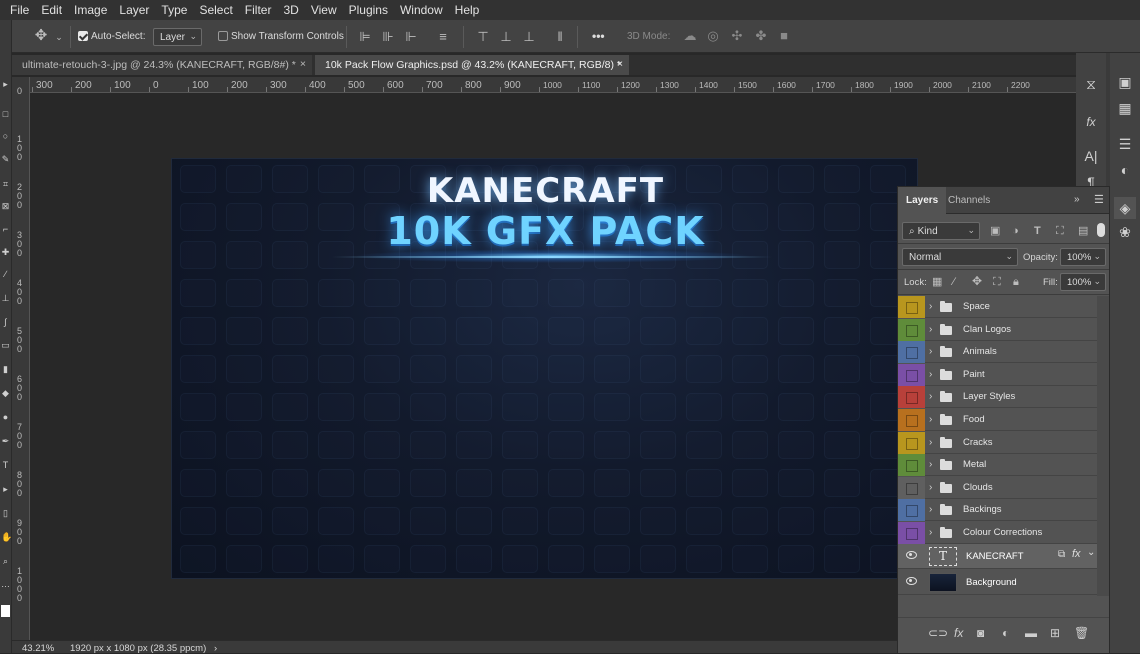  Describe the element at coordinates (1099, 199) in the screenshot. I see `panel-menu-icon: ☰` at that location.